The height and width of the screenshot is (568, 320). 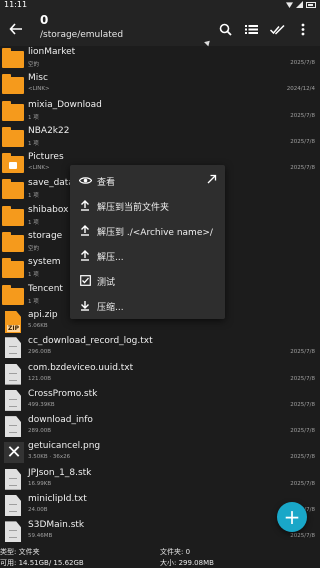 What do you see at coordinates (42, 563) in the screenshot?
I see `available-space-label: 可用: 14.51GB/ 15.62GB` at bounding box center [42, 563].